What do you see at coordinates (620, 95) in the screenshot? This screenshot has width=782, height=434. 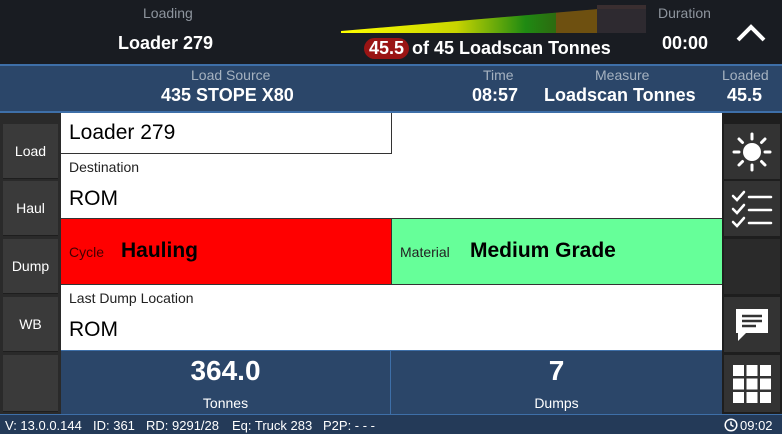 I see `measure-value: Loadscan Tonnes` at bounding box center [620, 95].